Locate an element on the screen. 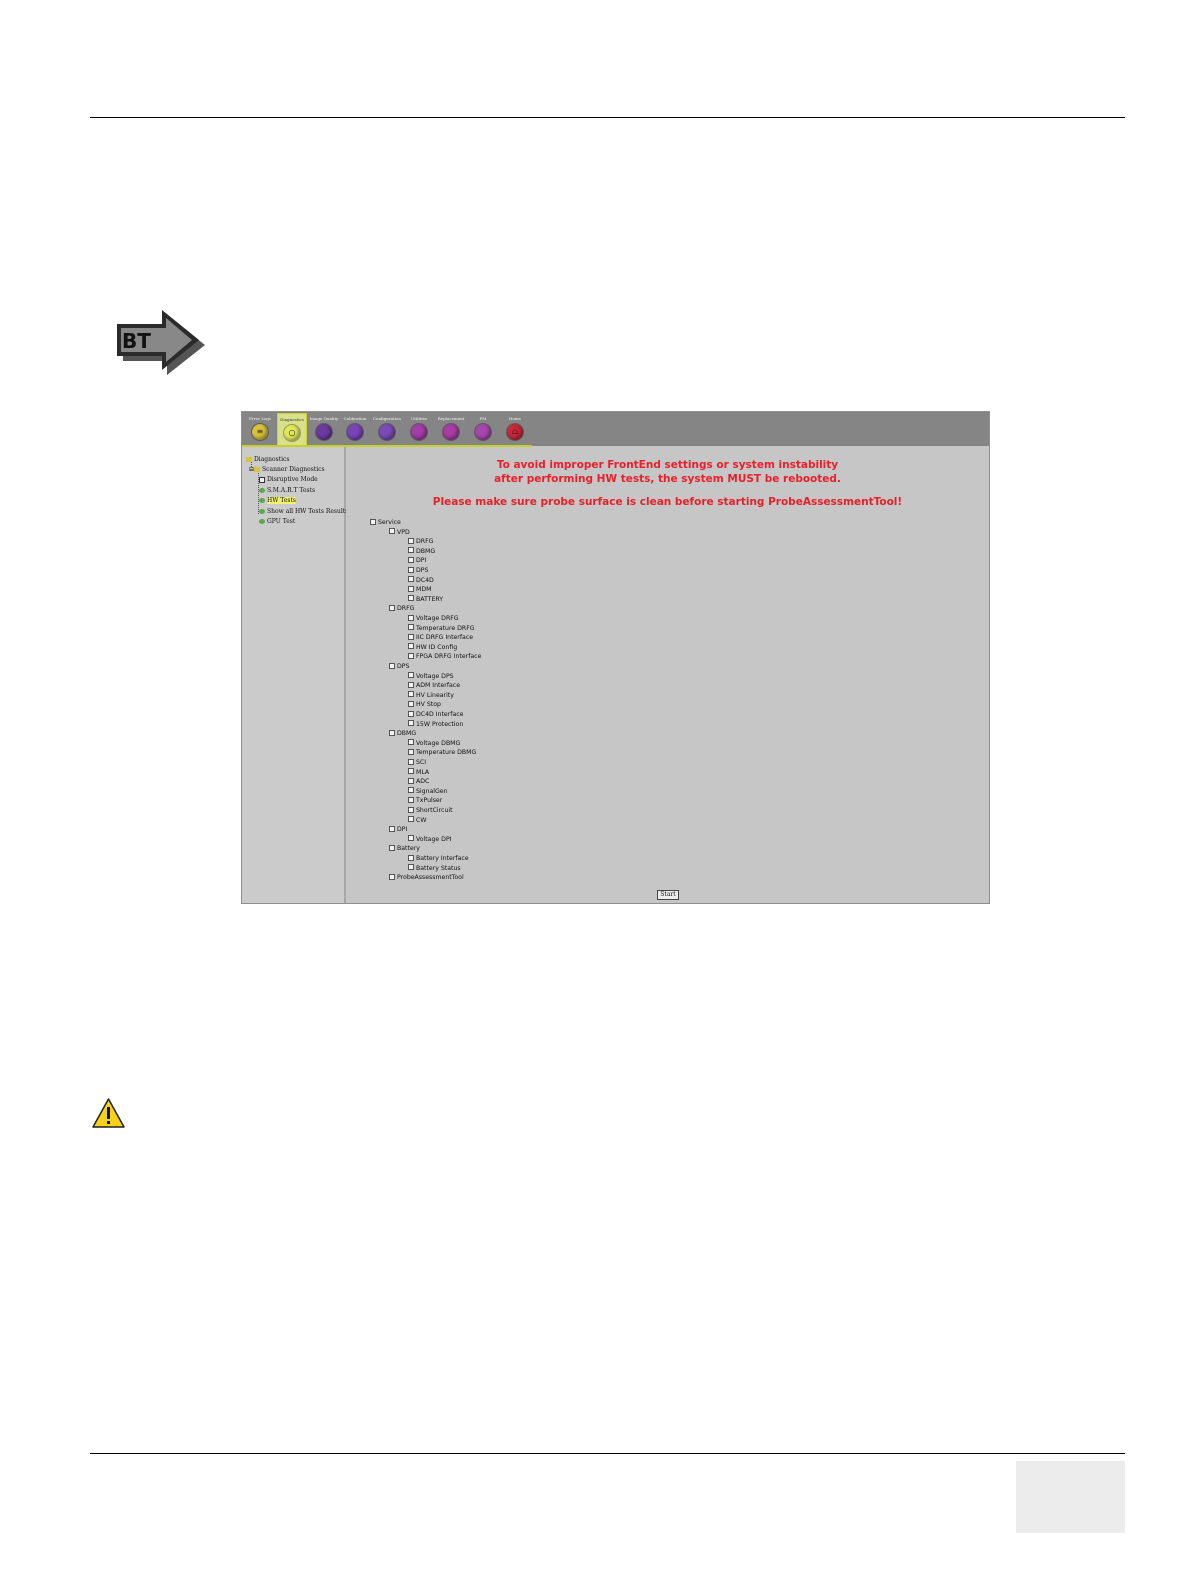 The image size is (1190, 1584). checkbox-item: Voltage DRFG is located at coordinates (433, 618).